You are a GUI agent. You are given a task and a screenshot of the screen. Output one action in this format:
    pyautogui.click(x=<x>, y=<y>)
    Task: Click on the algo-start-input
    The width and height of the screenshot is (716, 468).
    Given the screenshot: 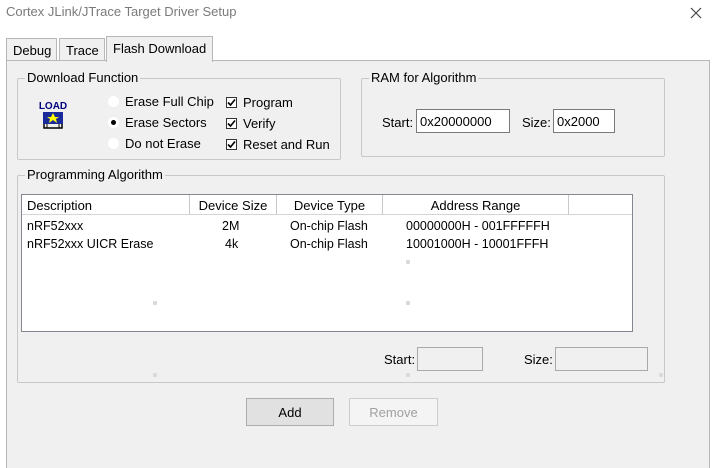 What is the action you would take?
    pyautogui.click(x=450, y=359)
    